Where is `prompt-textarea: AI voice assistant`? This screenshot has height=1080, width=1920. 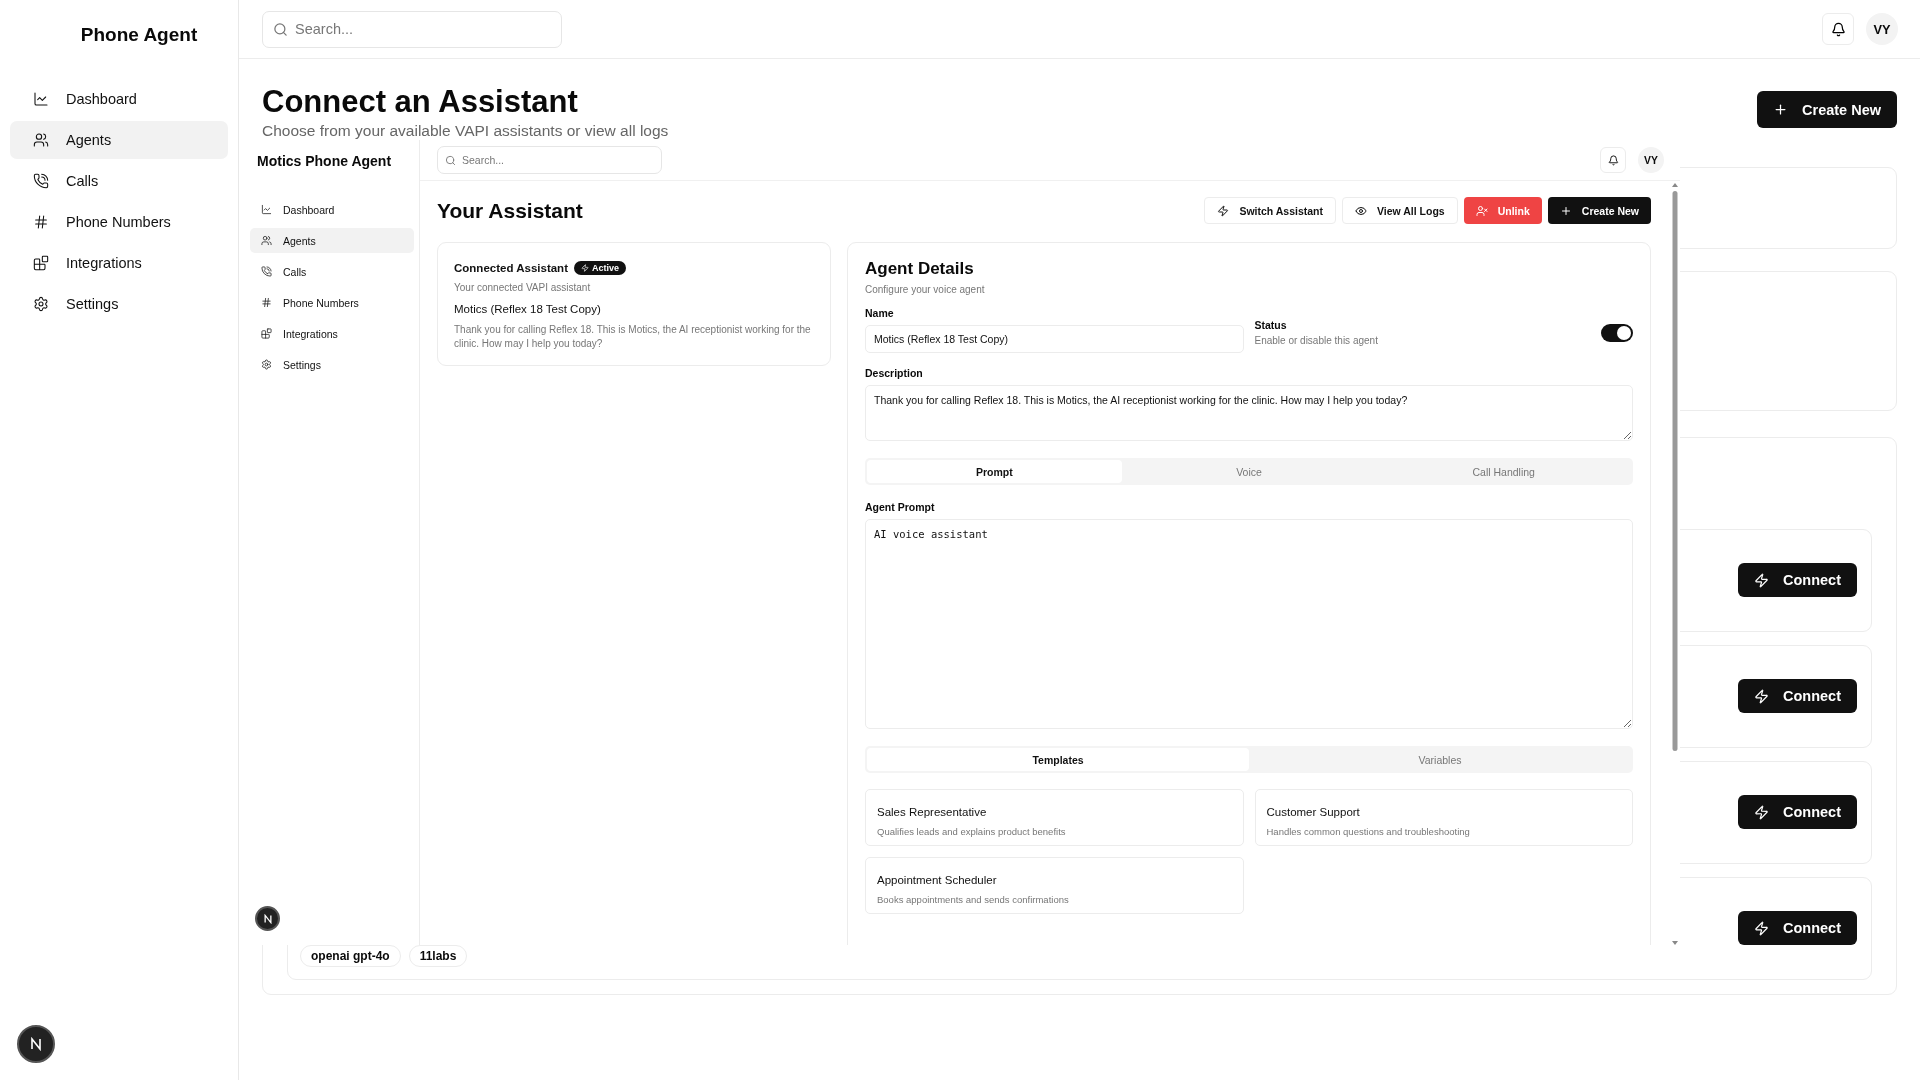 prompt-textarea: AI voice assistant is located at coordinates (1249, 624).